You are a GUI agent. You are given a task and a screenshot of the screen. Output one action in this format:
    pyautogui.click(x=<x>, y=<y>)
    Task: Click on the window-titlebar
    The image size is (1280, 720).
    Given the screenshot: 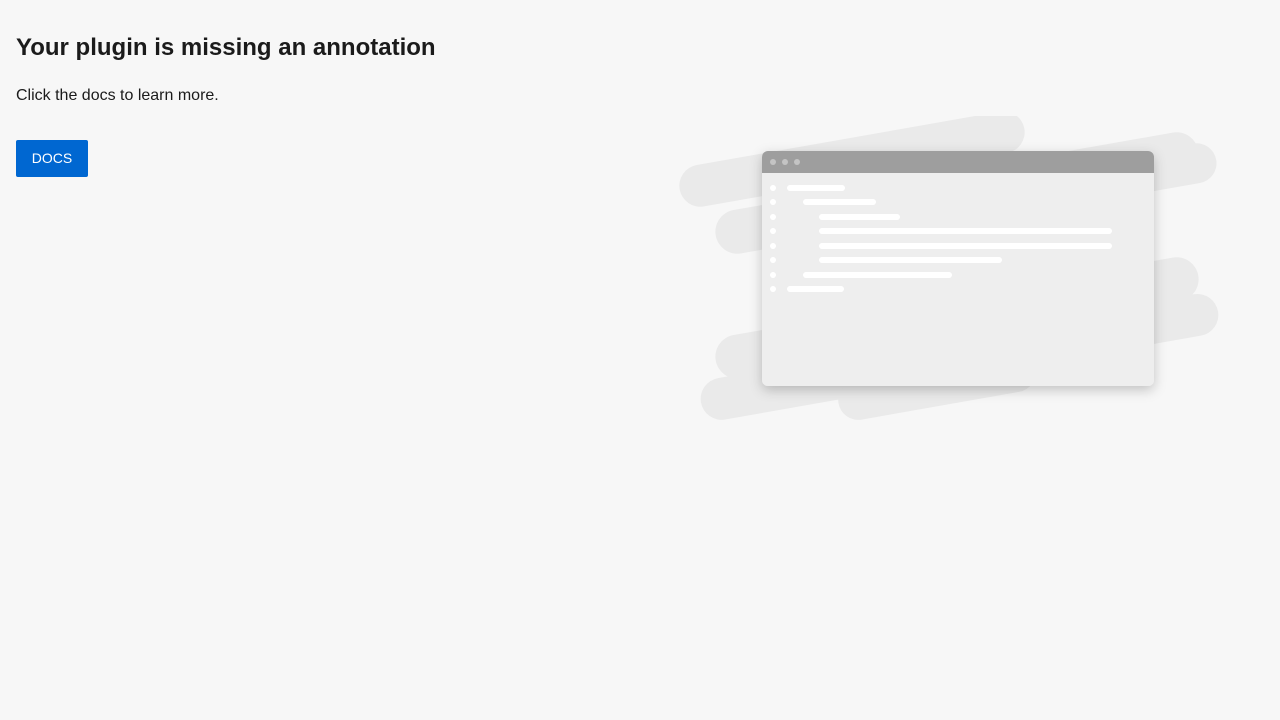 What is the action you would take?
    pyautogui.click(x=958, y=162)
    